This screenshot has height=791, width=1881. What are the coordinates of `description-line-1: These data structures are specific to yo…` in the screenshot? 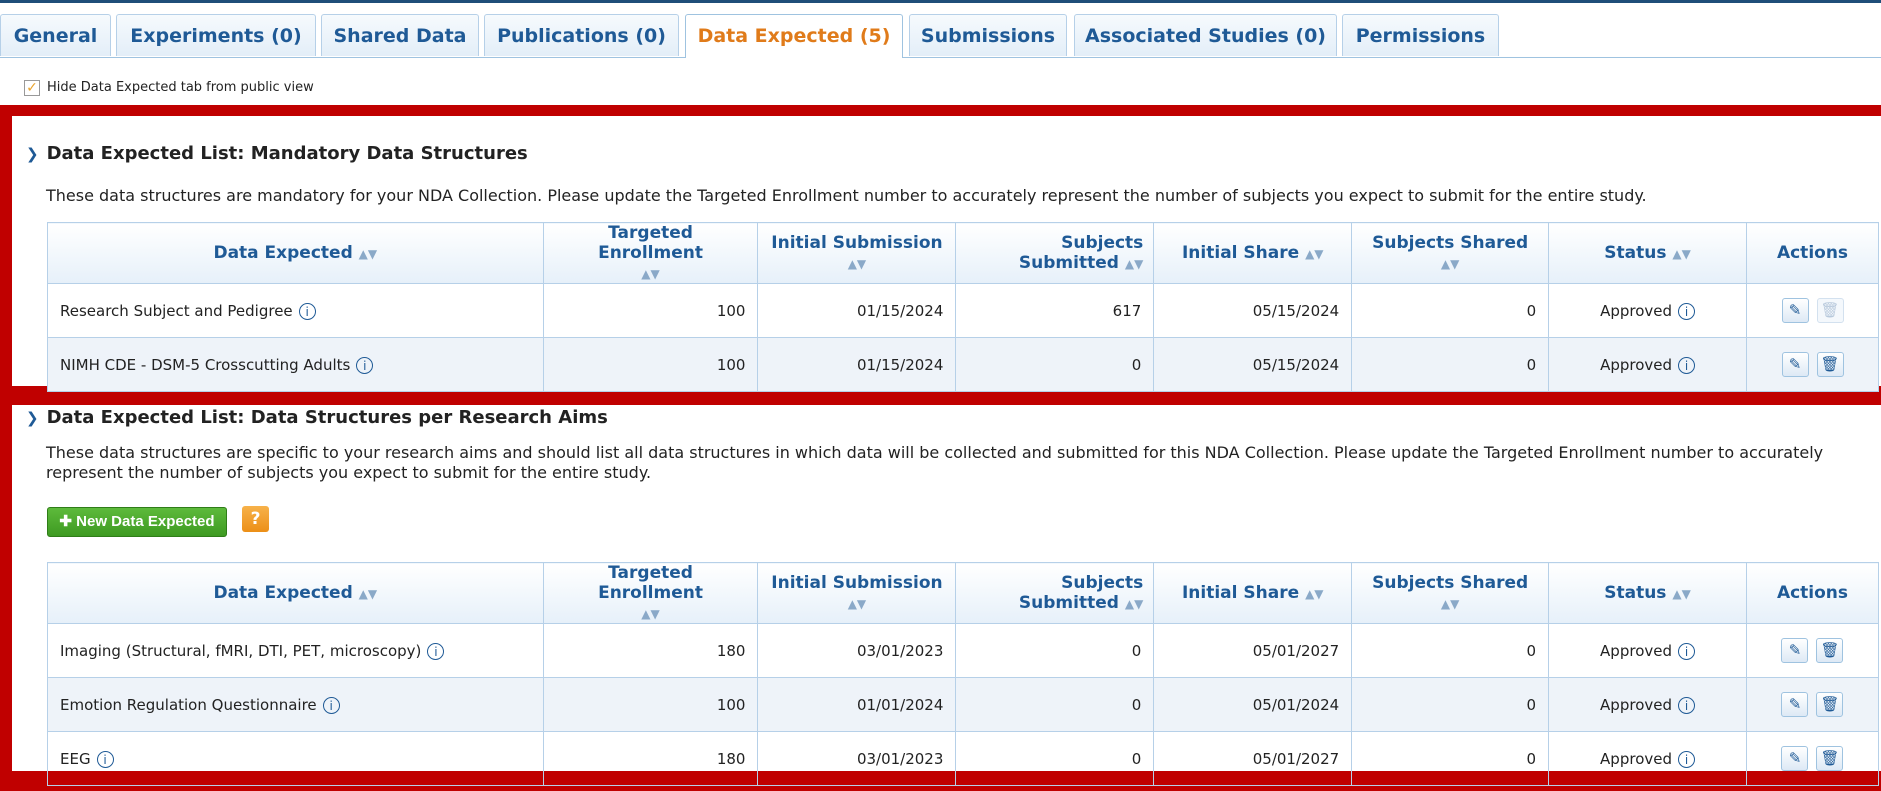 It's located at (935, 452).